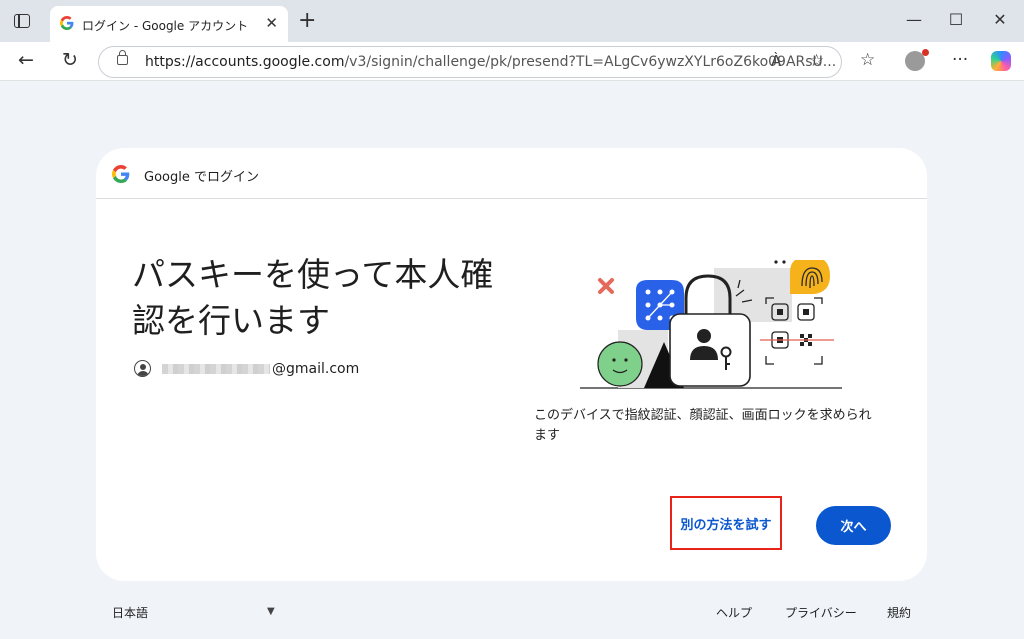 The image size is (1024, 639). I want to click on maximize-icon: ☐, so click(956, 19).